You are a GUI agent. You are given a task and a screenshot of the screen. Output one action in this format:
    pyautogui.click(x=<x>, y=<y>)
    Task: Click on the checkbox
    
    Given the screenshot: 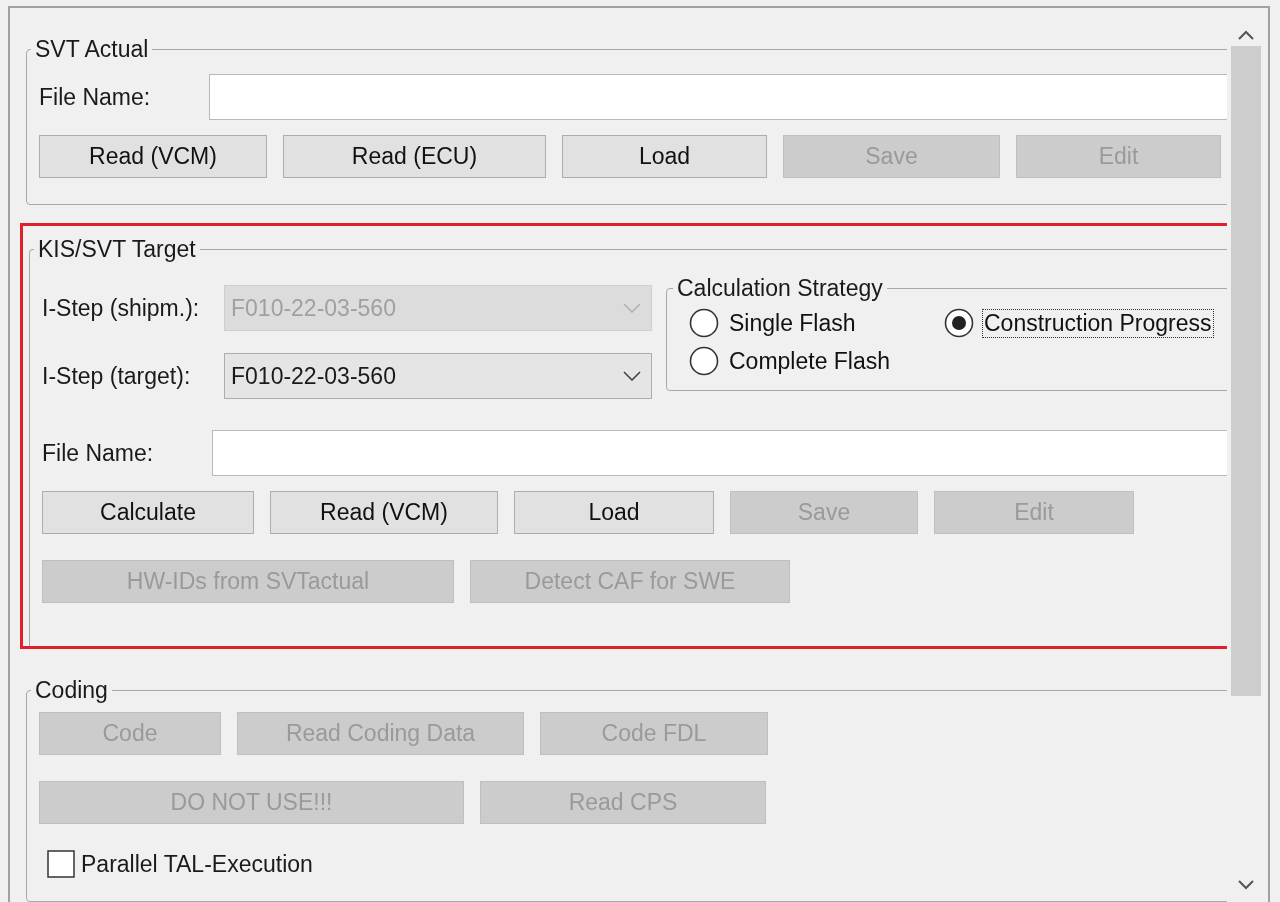 What is the action you would take?
    pyautogui.click(x=61, y=864)
    